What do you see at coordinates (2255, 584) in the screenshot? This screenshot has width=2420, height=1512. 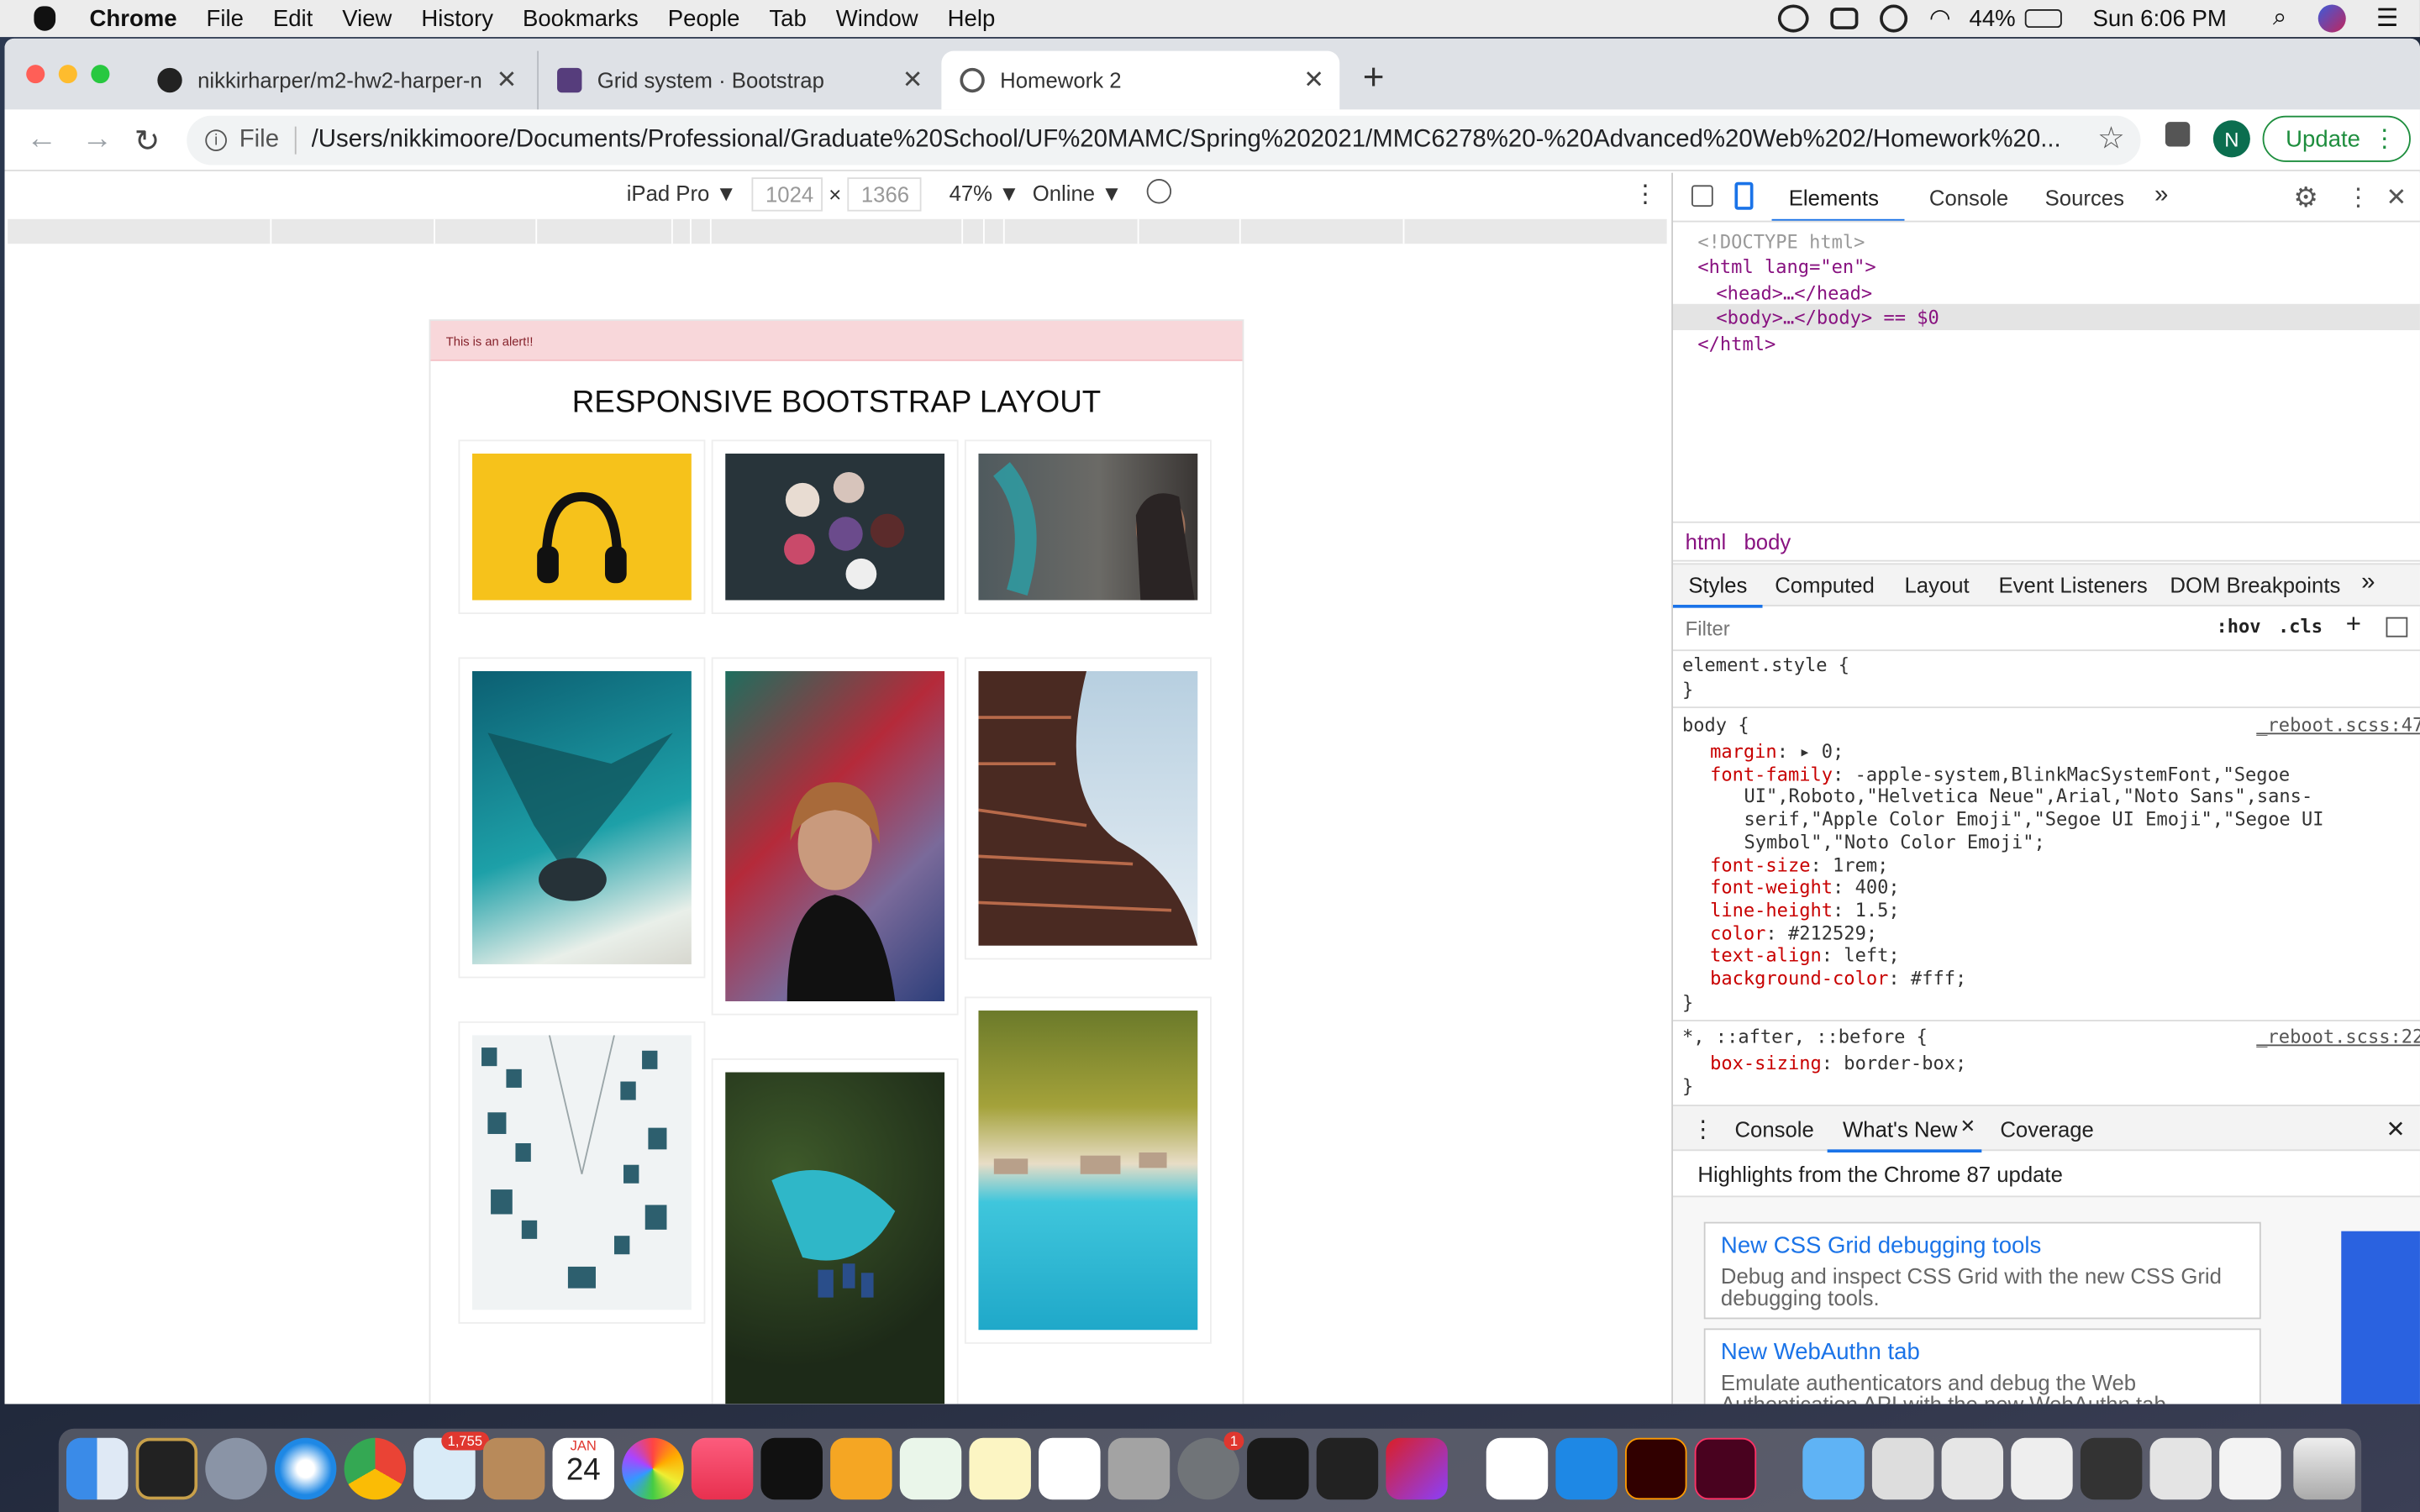 I see `tab-dom-breakpoints: DOM Breakpoints` at bounding box center [2255, 584].